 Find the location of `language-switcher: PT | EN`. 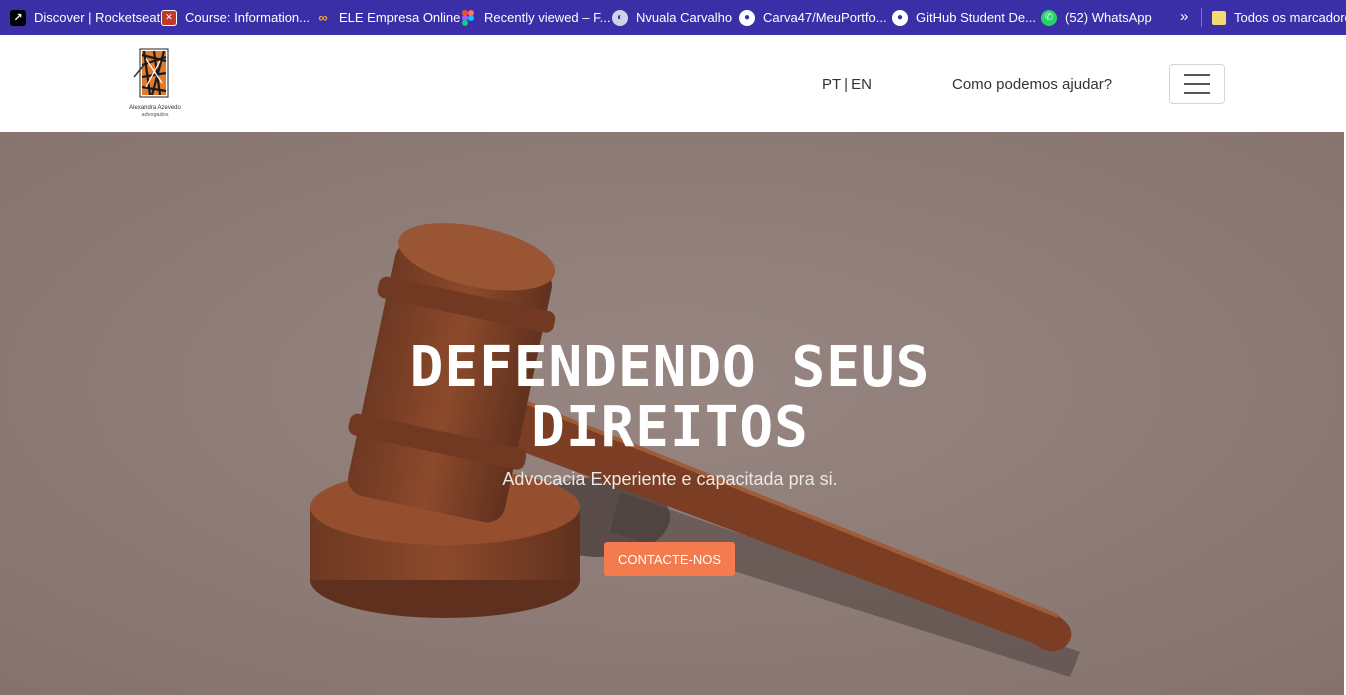

language-switcher: PT | EN is located at coordinates (847, 84).